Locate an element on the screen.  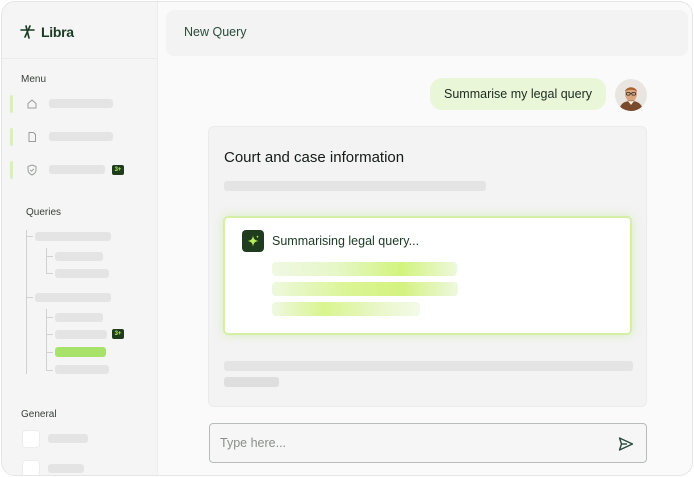
sidebar-item-home is located at coordinates (80, 104).